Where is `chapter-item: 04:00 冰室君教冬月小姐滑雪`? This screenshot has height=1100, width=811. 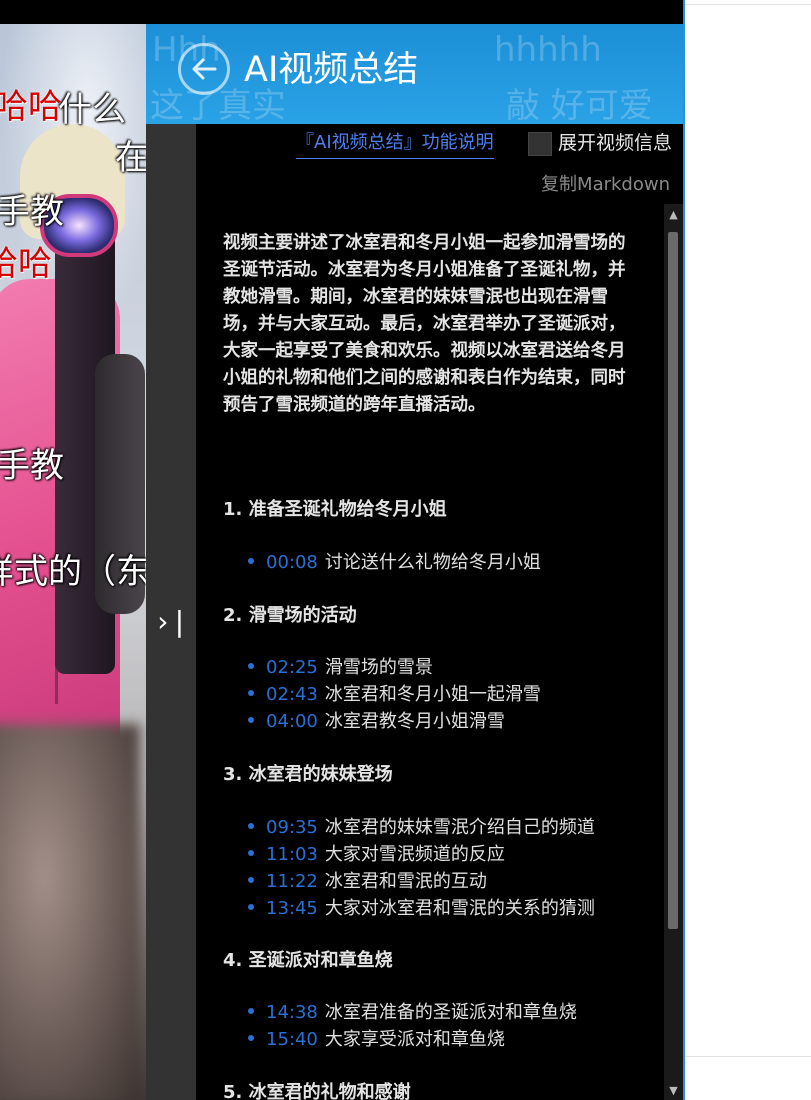 chapter-item: 04:00 冰室君教冬月小姐滑雪 is located at coordinates (376, 722).